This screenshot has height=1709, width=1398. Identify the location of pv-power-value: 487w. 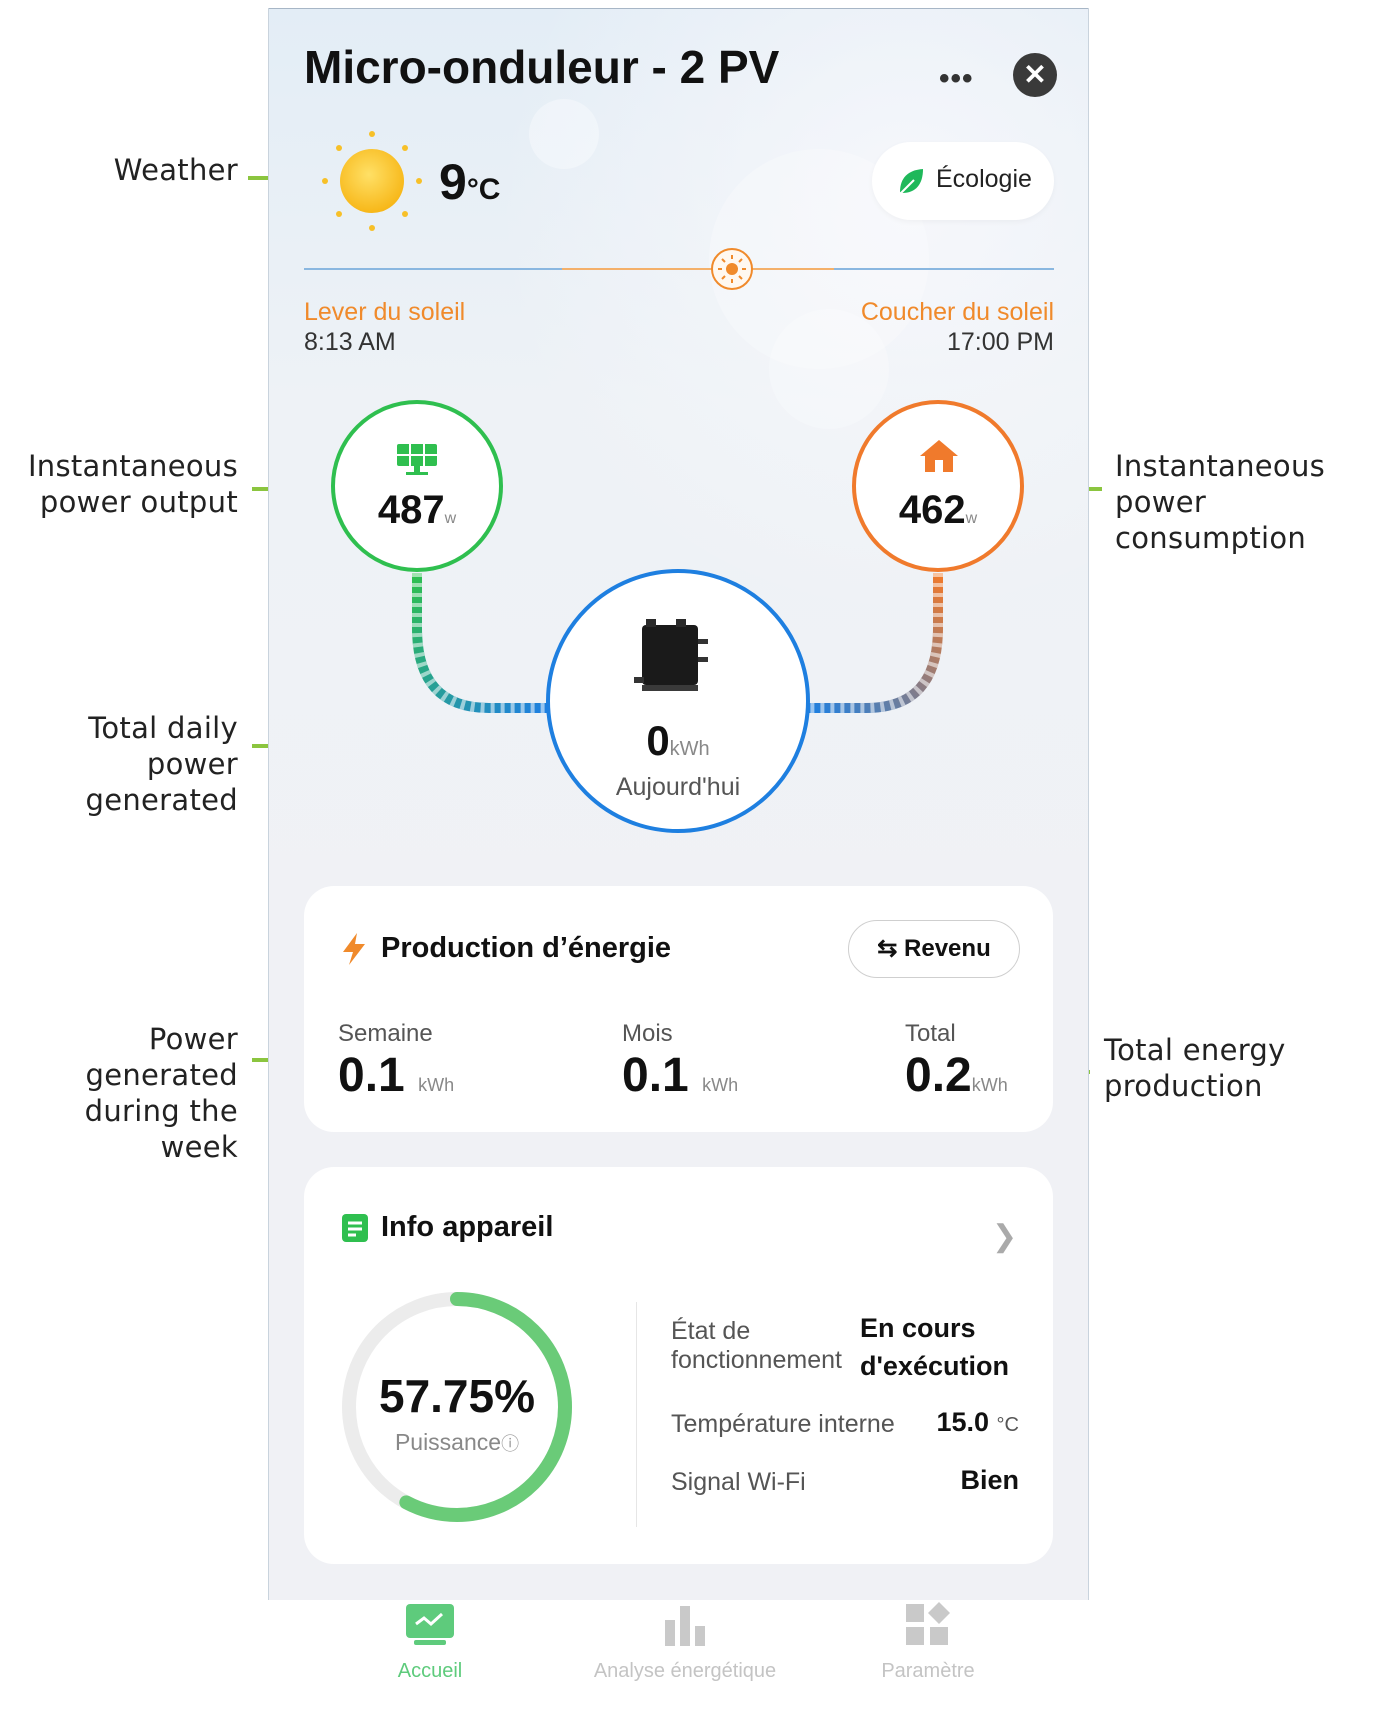
(417, 510).